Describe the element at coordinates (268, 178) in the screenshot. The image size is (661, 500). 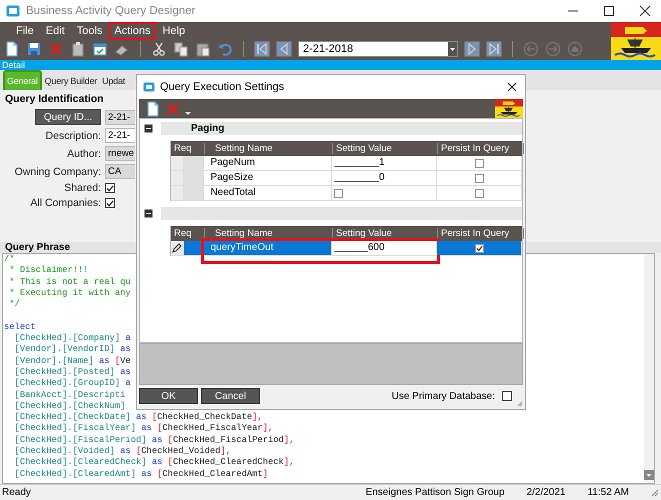
I see `table-cell: PageSize` at that location.